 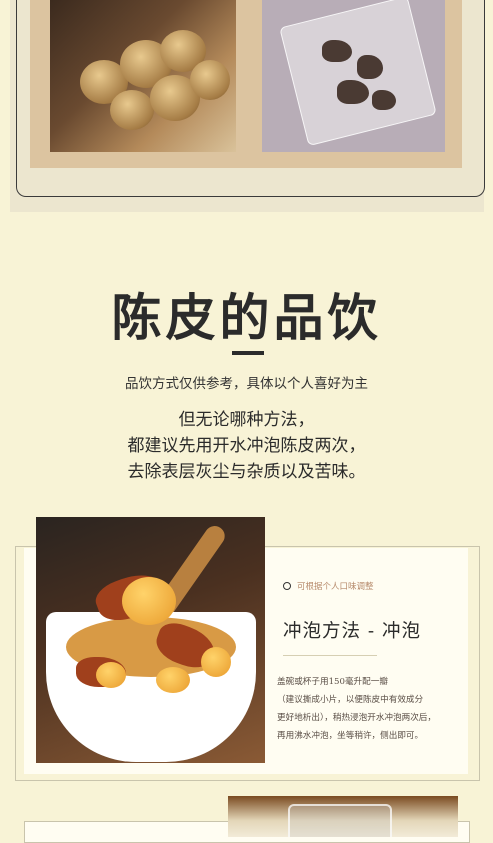 I want to click on method-line-text: 盖碗或杯子用150毫升配一瓣, so click(x=332, y=682).